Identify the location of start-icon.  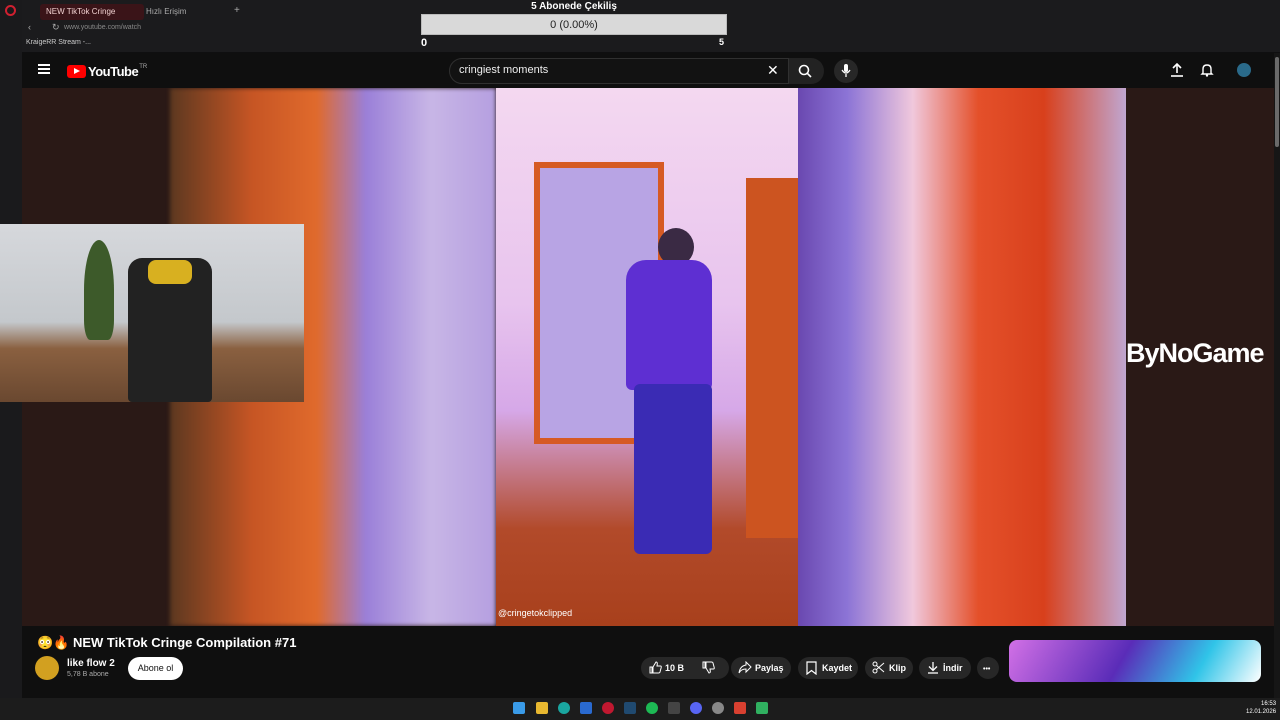
(519, 708).